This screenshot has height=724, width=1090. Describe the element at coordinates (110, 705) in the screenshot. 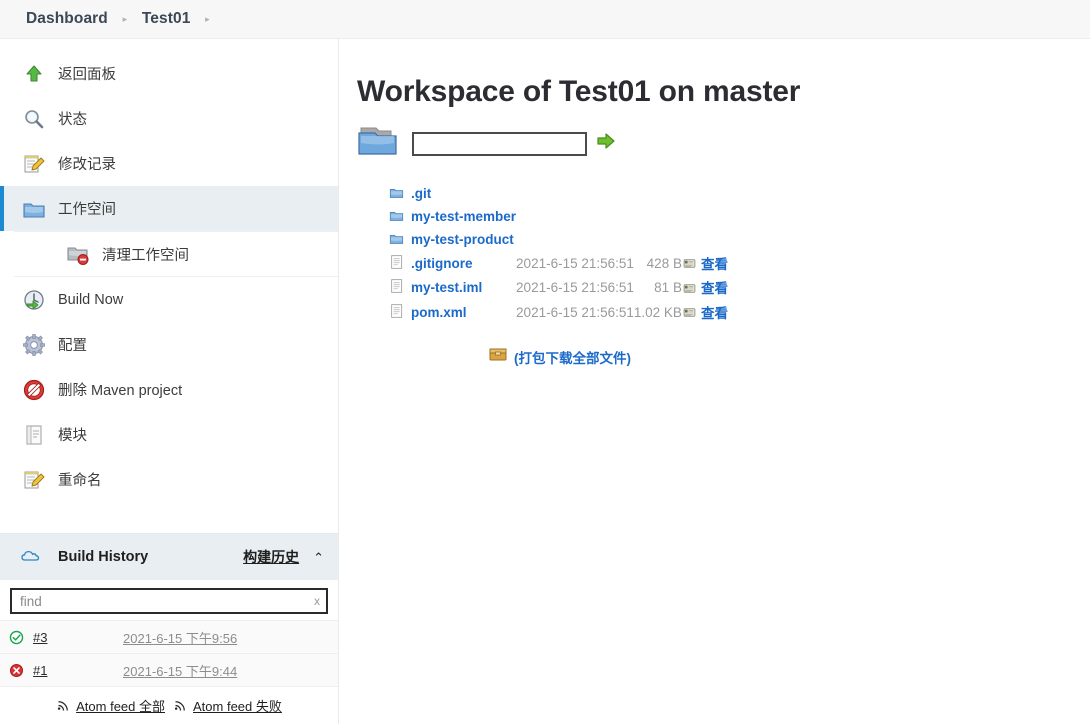

I see `atom-feed-link: Atom feed 全部` at that location.